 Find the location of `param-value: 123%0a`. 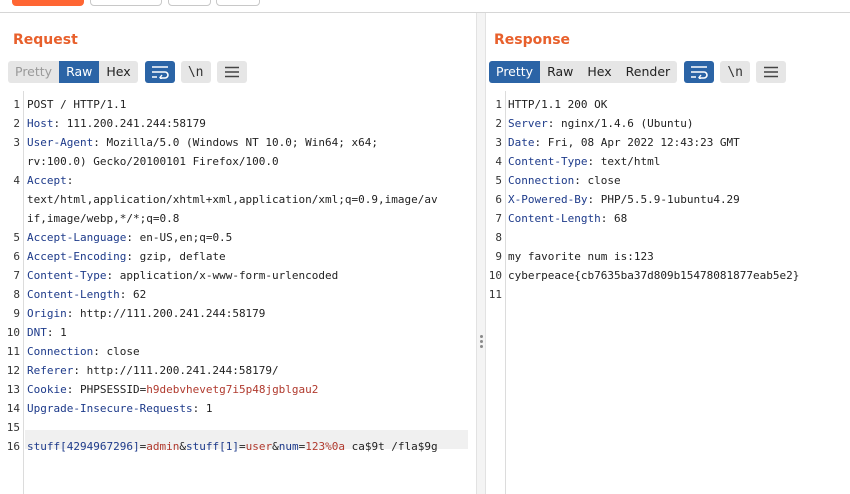

param-value: 123%0a is located at coordinates (325, 446).